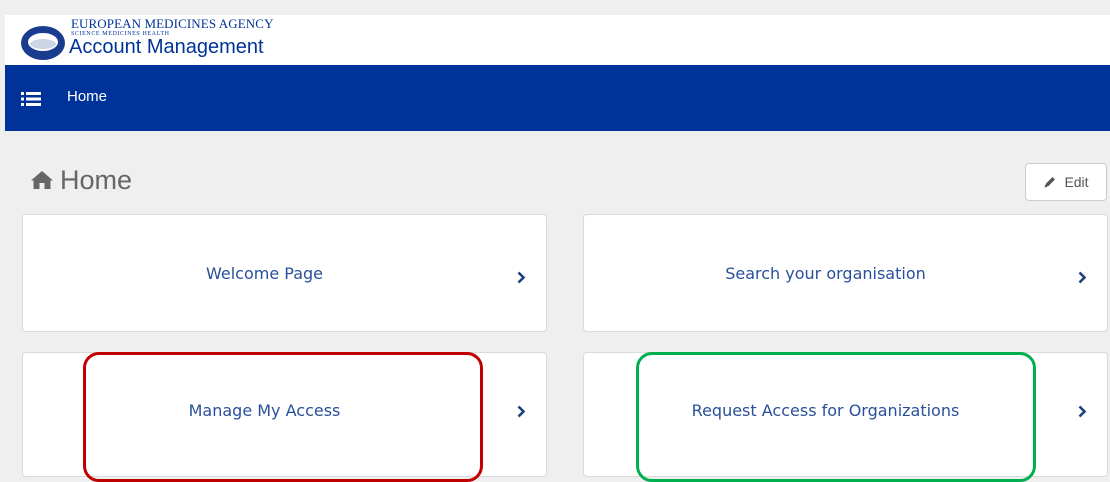 This screenshot has height=482, width=1110. I want to click on edit-button-label: Edit, so click(1076, 182).